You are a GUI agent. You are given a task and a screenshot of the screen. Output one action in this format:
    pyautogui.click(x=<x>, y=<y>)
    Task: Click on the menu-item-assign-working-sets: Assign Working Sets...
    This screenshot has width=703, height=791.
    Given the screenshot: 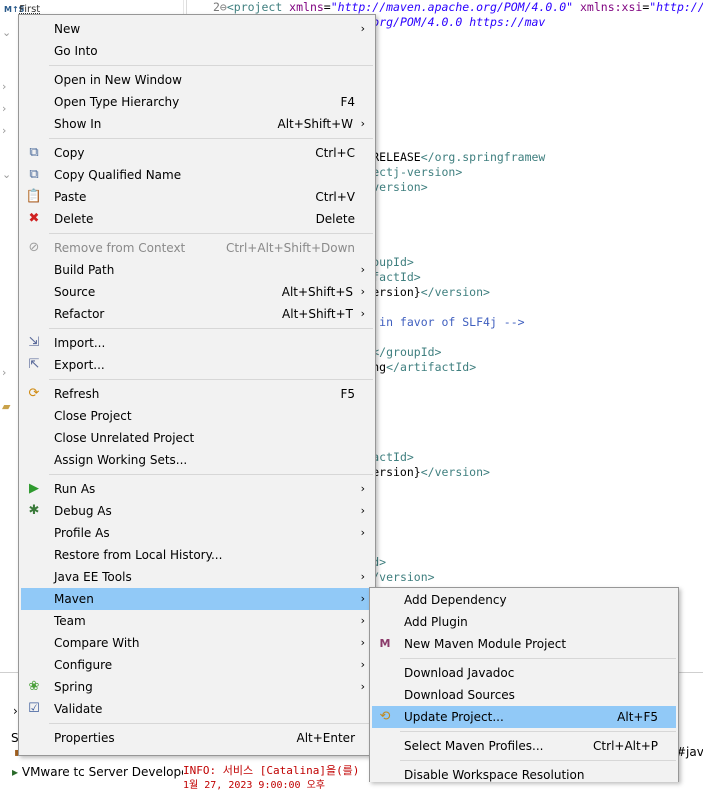 What is the action you would take?
    pyautogui.click(x=197, y=460)
    